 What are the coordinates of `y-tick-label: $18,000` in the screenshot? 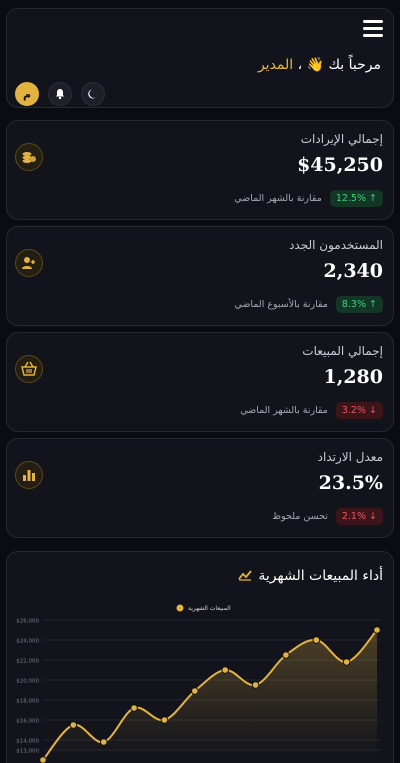 It's located at (27, 702).